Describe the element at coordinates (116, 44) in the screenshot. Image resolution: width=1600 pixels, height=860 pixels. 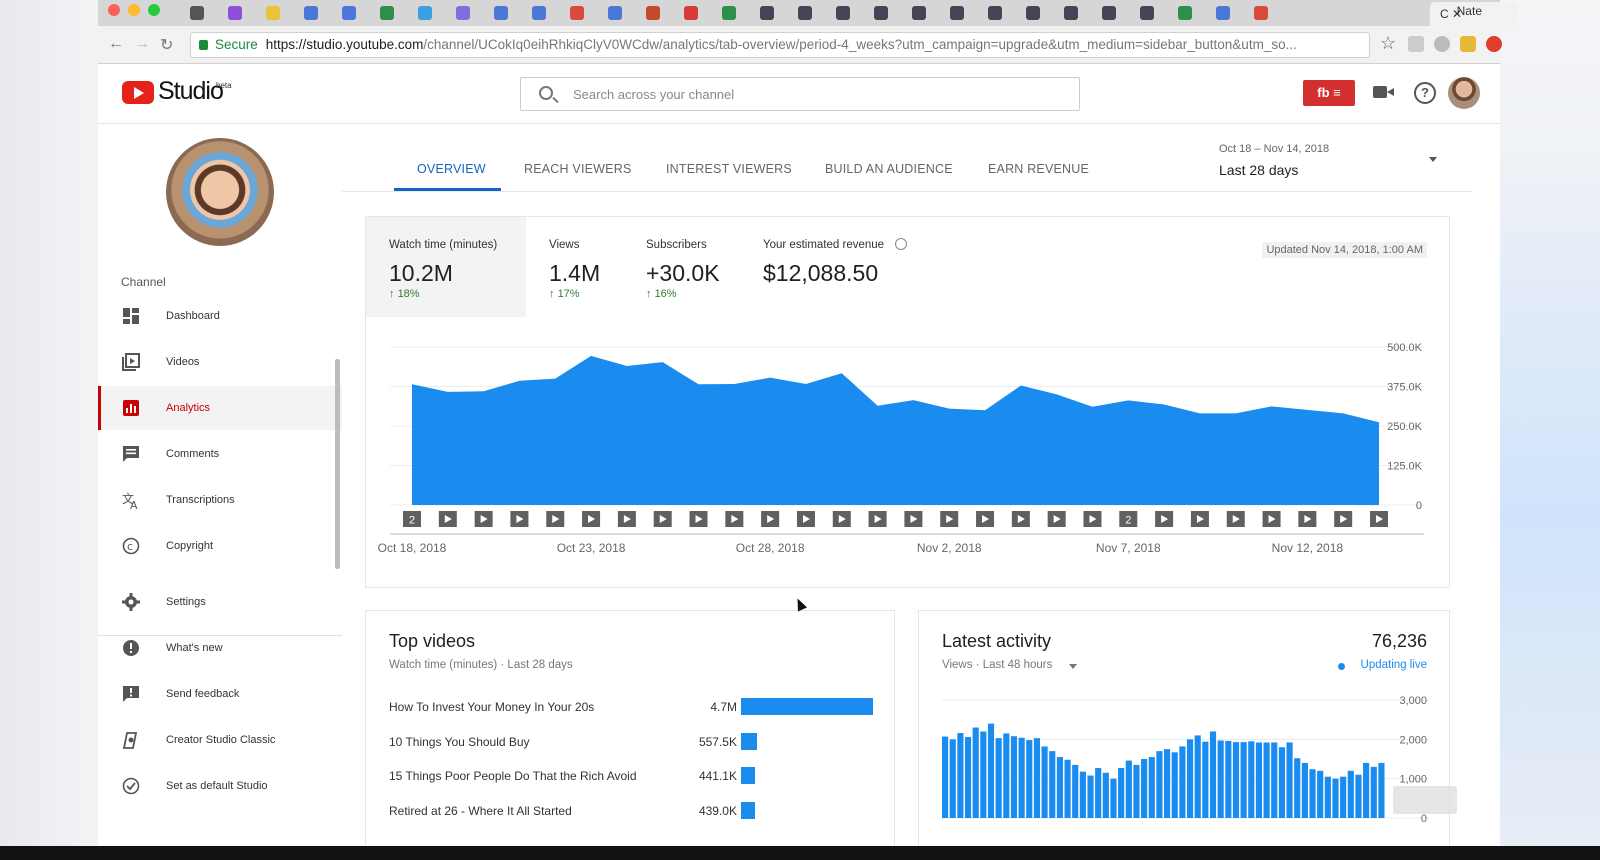
I see `back-icon: ←` at that location.